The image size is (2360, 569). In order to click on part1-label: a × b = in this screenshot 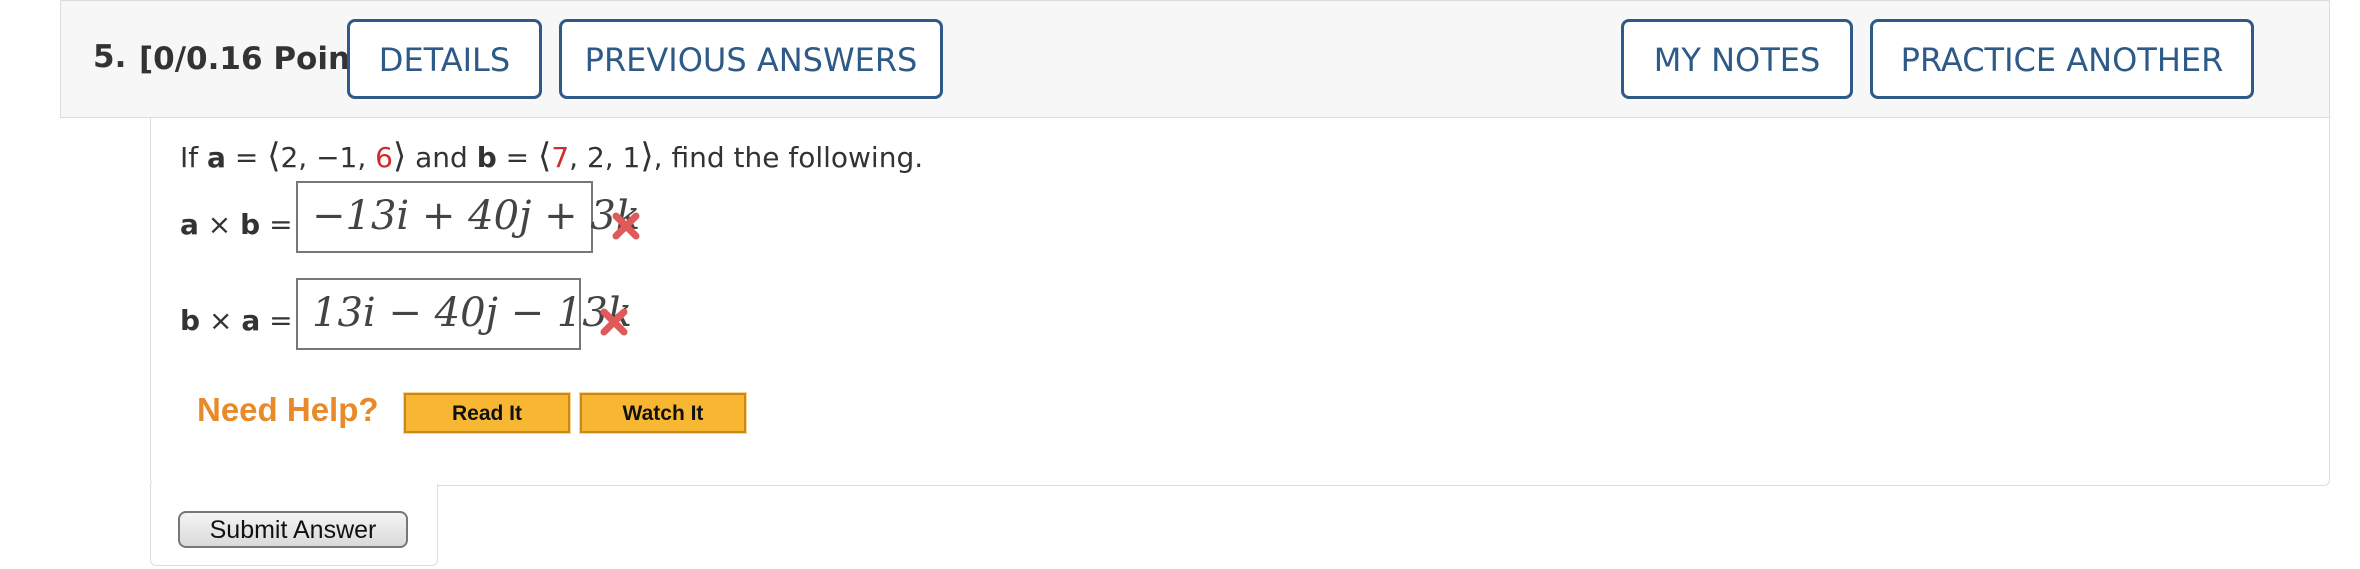, I will do `click(236, 224)`.